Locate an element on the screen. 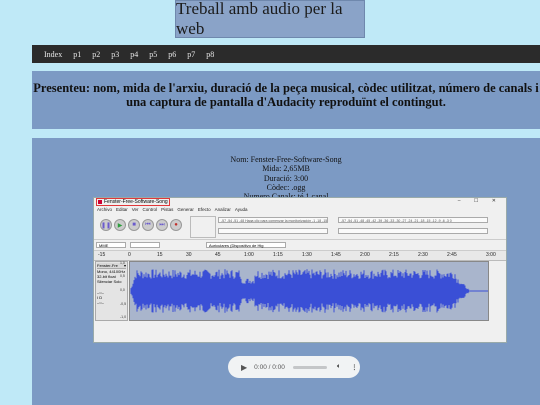 The height and width of the screenshot is (405, 540). tick-label: 1:15 is located at coordinates (278, 255).